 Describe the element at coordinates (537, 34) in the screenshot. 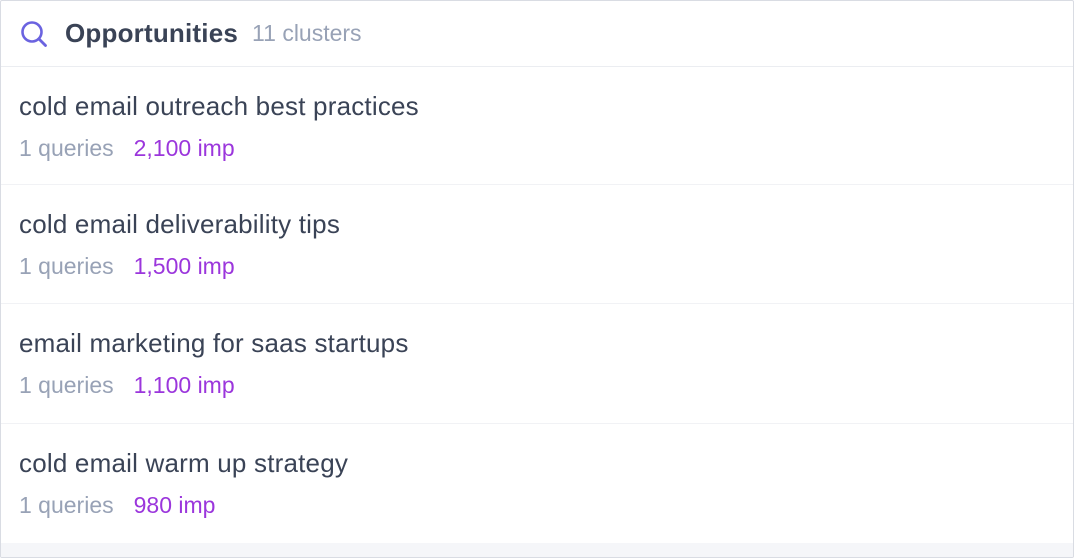

I see `panel-header: Opportunities 11 clusters` at that location.